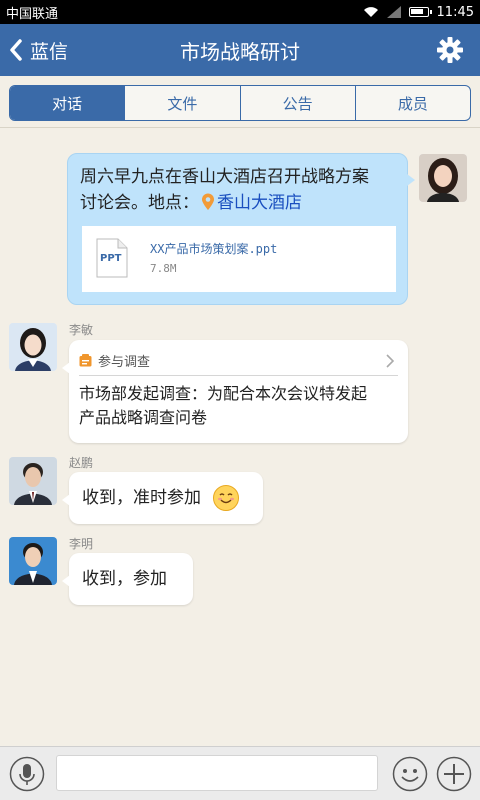  Describe the element at coordinates (143, 417) in the screenshot. I see `message-text: 产品战略调查问卷` at that location.